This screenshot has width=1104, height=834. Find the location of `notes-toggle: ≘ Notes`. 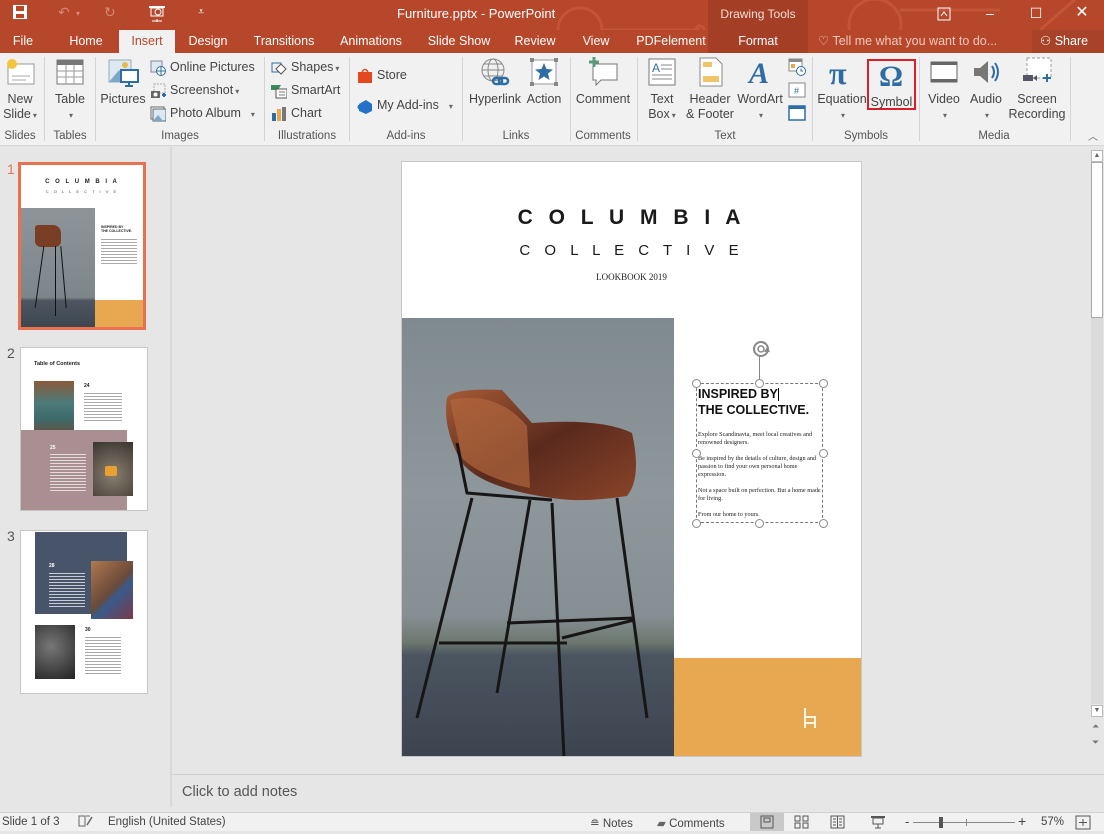

notes-toggle: ≘ Notes is located at coordinates (611, 823).